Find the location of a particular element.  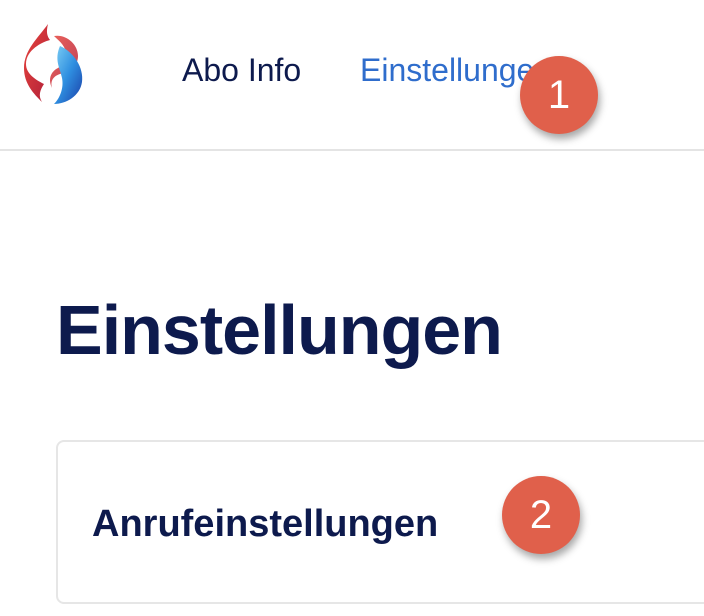

annotation-badge-2: 2 is located at coordinates (541, 515).